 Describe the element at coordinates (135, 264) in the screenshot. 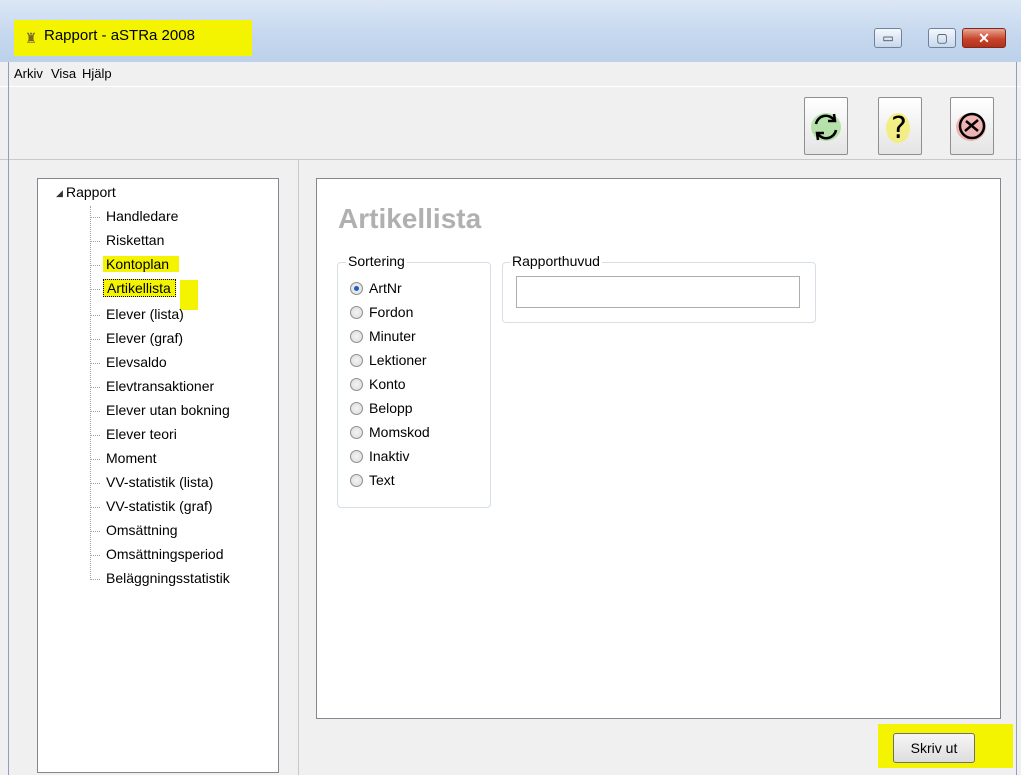

I see `tree-item-kontoplan: Kontoplan` at that location.